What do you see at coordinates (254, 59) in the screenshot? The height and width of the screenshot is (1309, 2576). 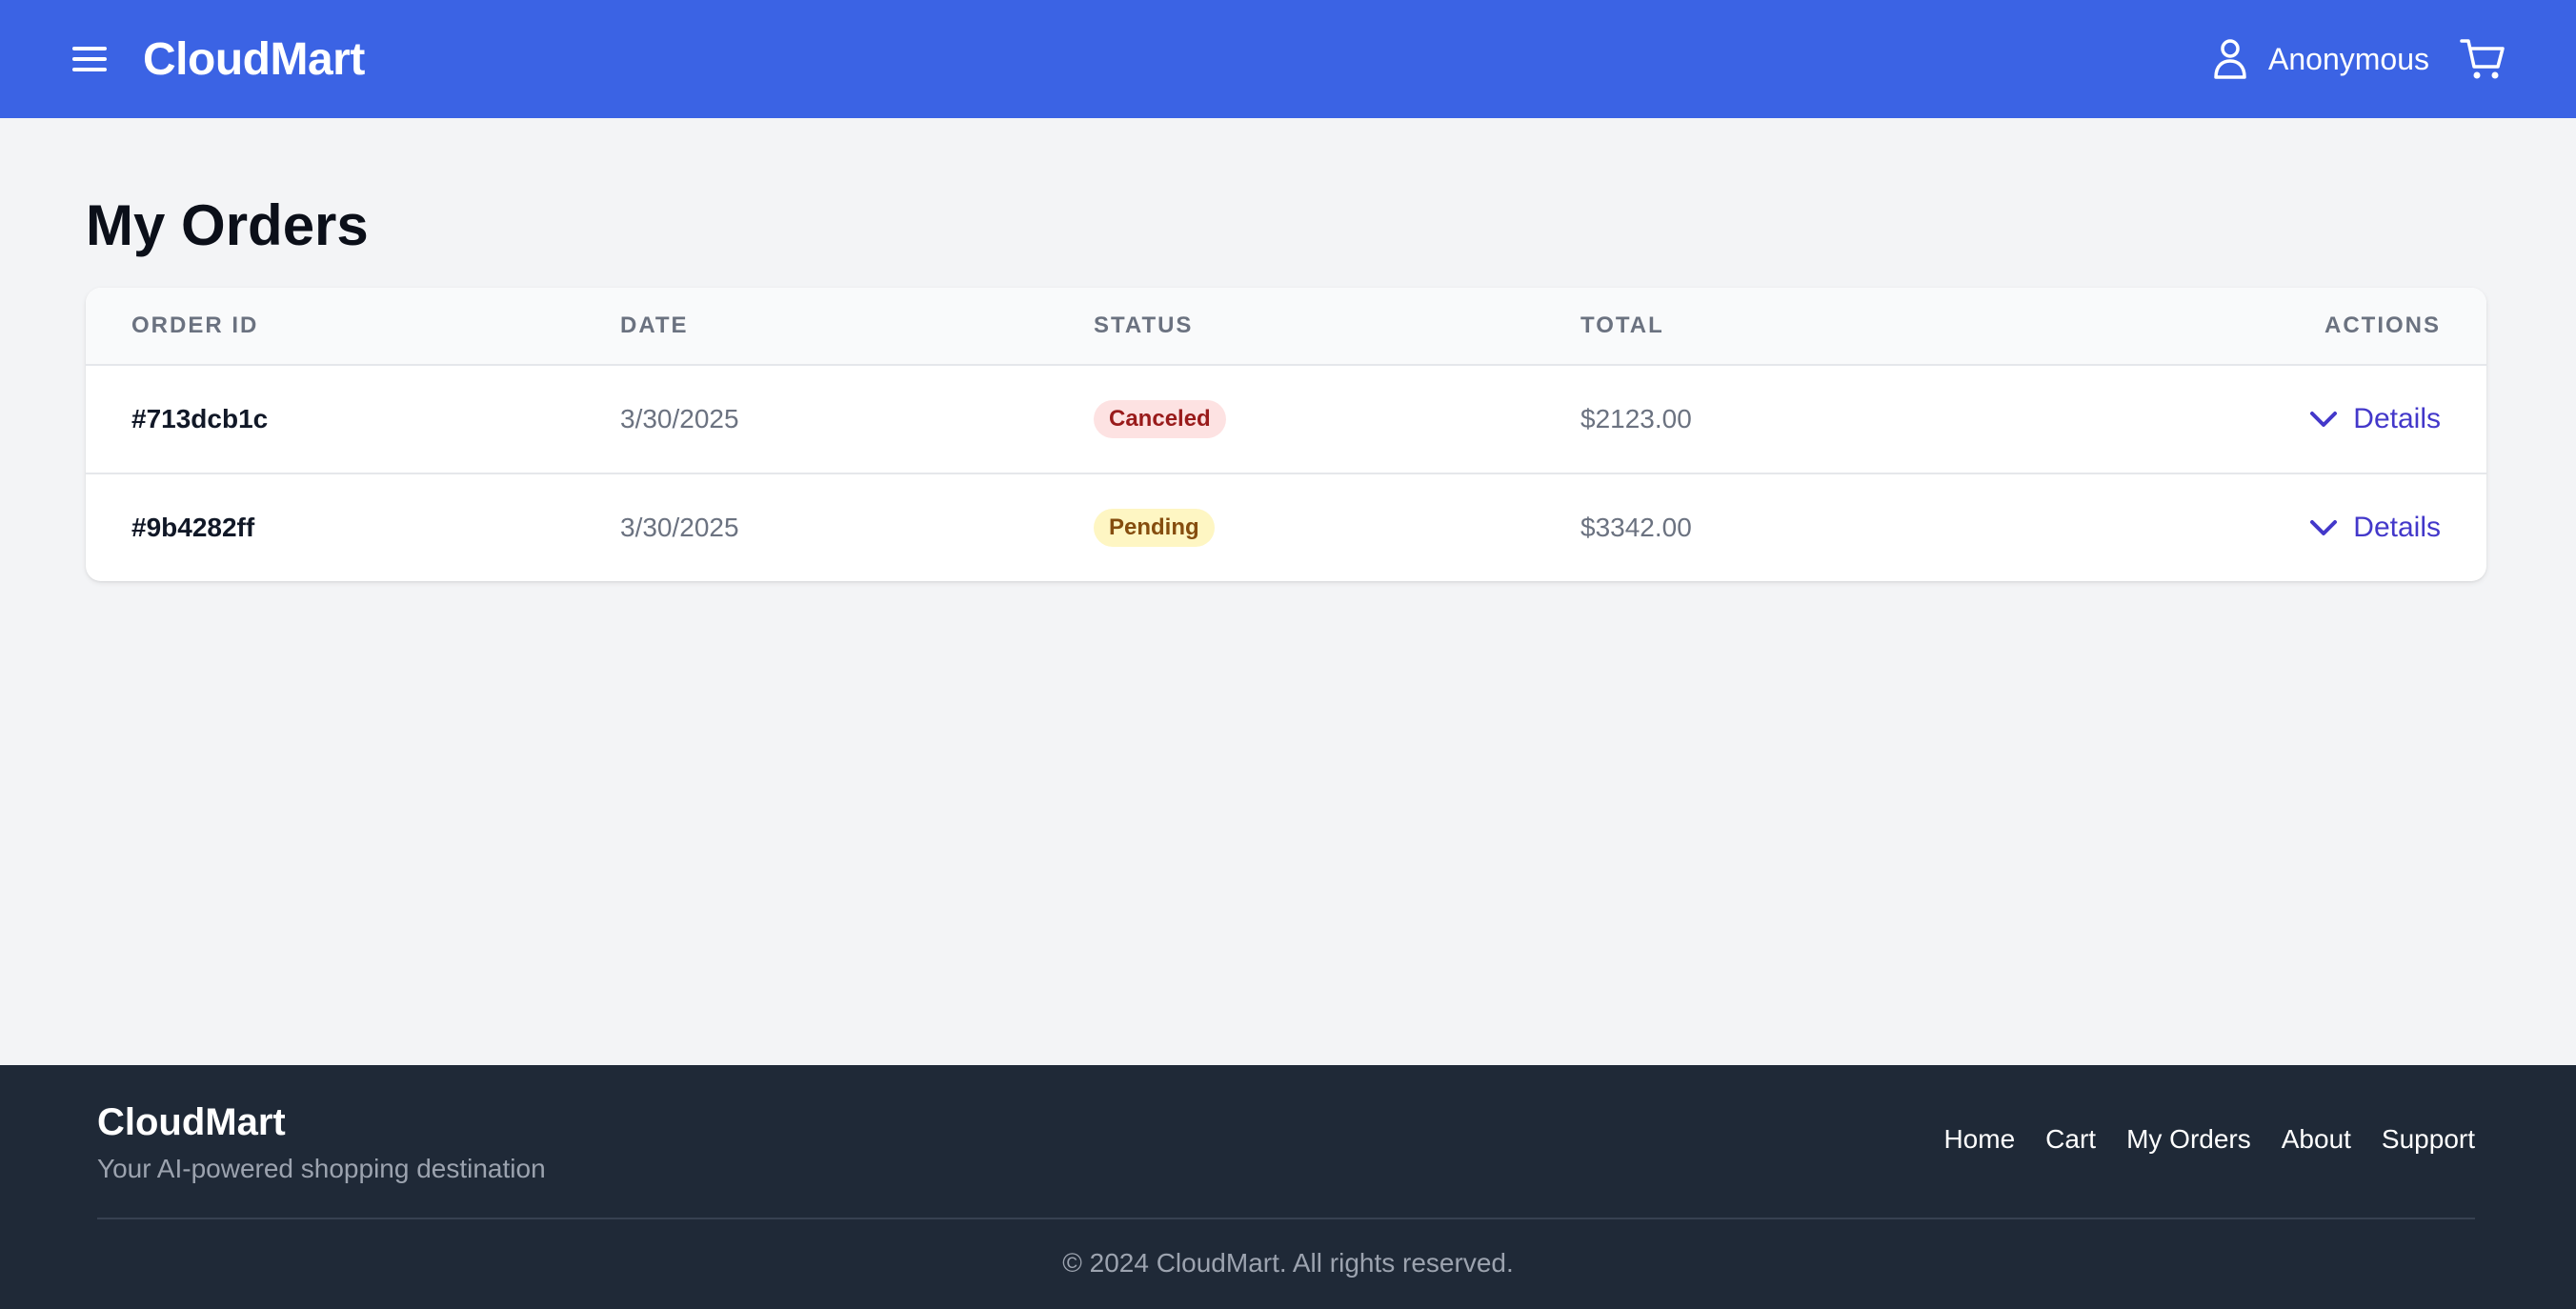 I see `brand-logo: CloudMart` at bounding box center [254, 59].